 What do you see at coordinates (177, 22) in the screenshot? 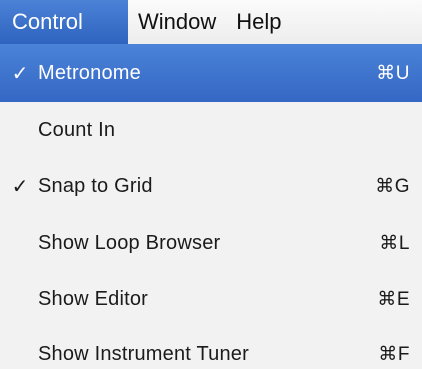
I see `menu-window: Window` at bounding box center [177, 22].